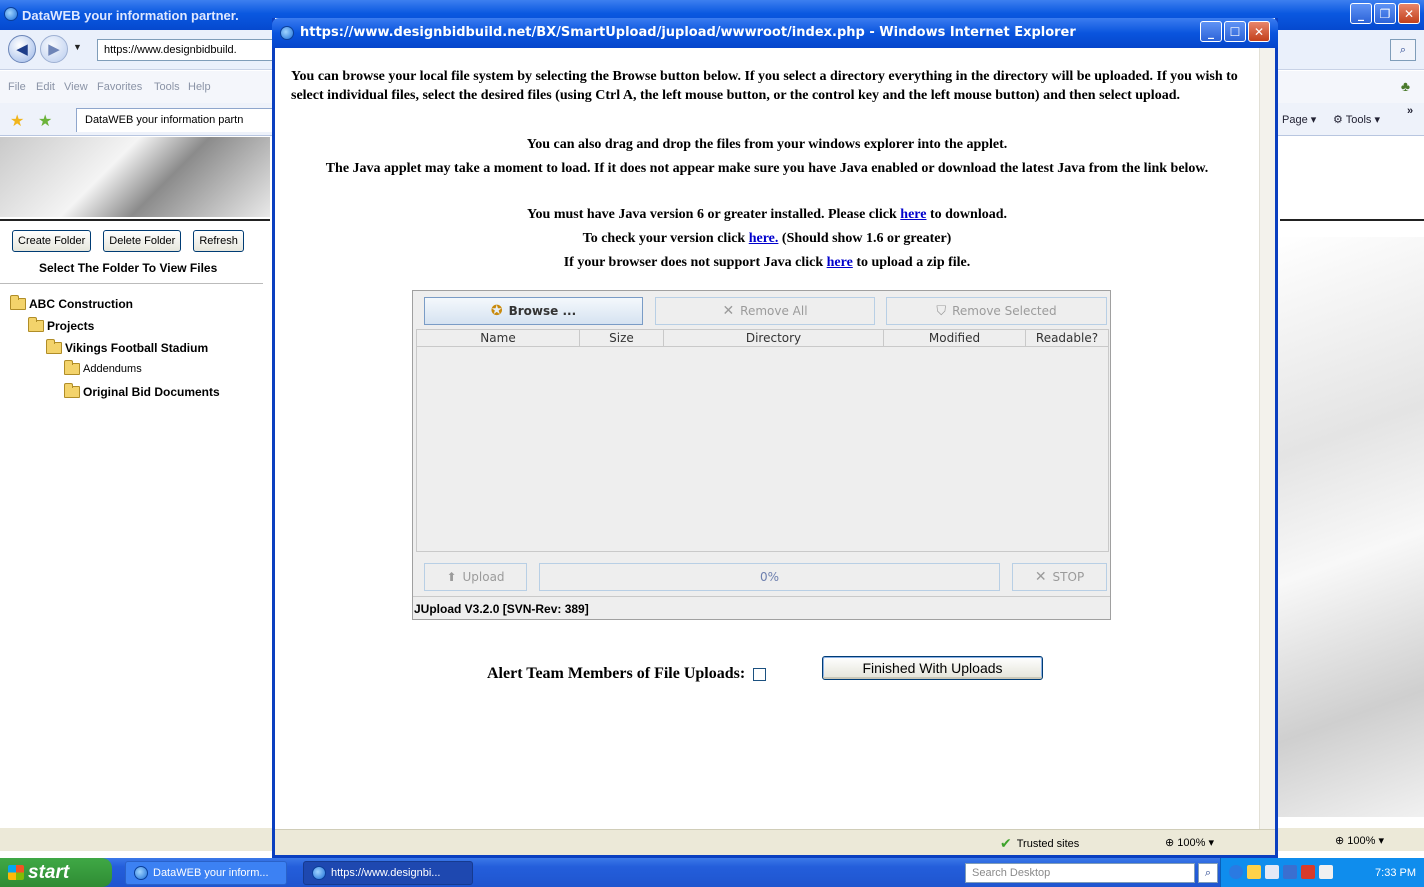 The image size is (1424, 887). Describe the element at coordinates (996, 311) in the screenshot. I see `remove-selected-button: ⛉ Remove Selected` at that location.